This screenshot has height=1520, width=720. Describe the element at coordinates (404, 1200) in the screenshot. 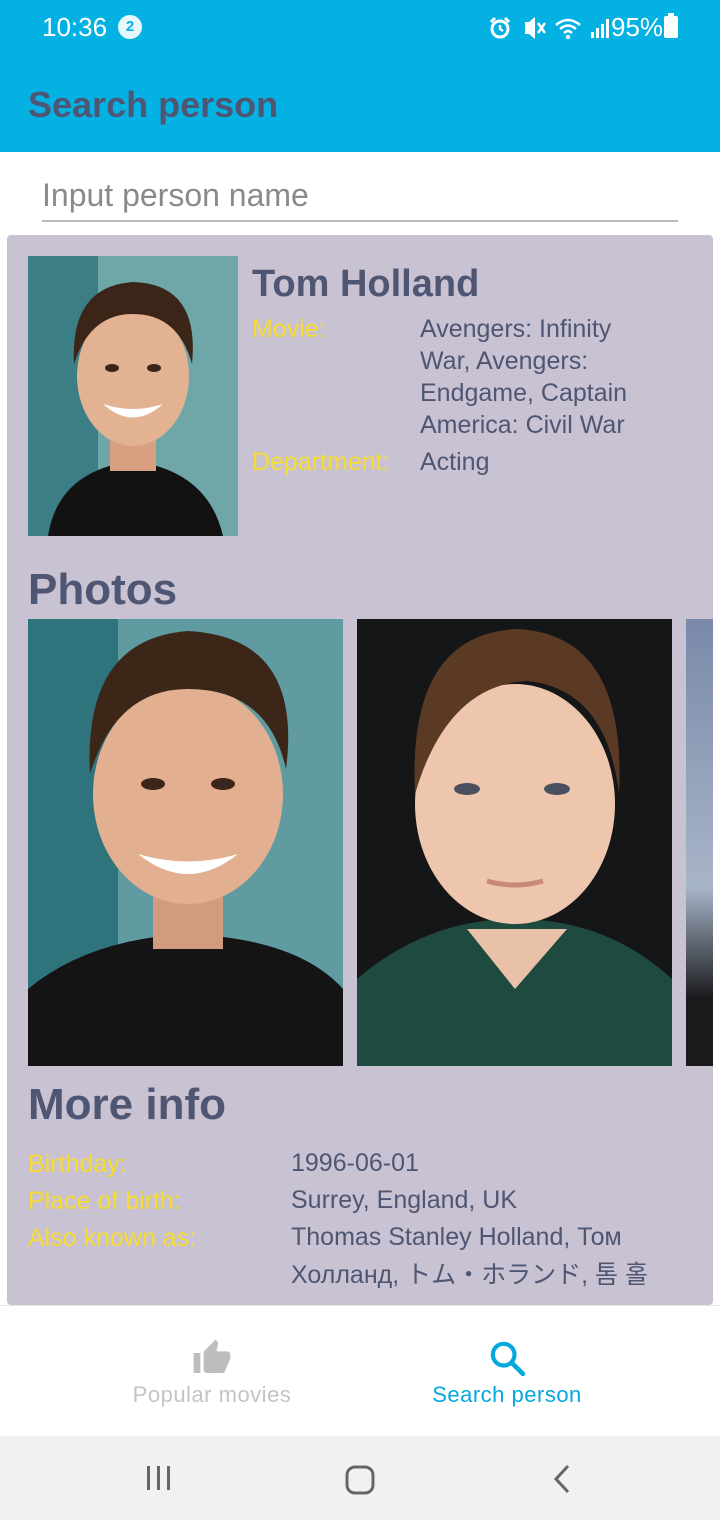

I see `place-of-birth-value: Surrey, England, UK` at that location.